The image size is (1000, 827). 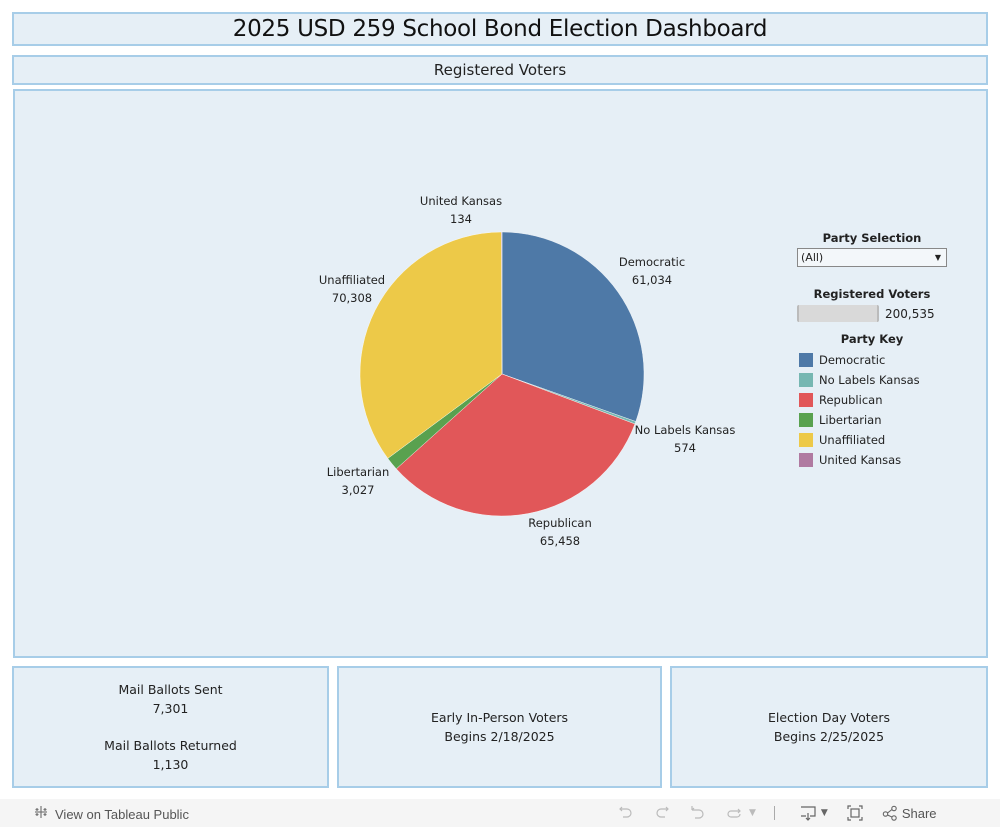 What do you see at coordinates (685, 430) in the screenshot?
I see `pie-label-no-labels-kansas: No Labels Kansas` at bounding box center [685, 430].